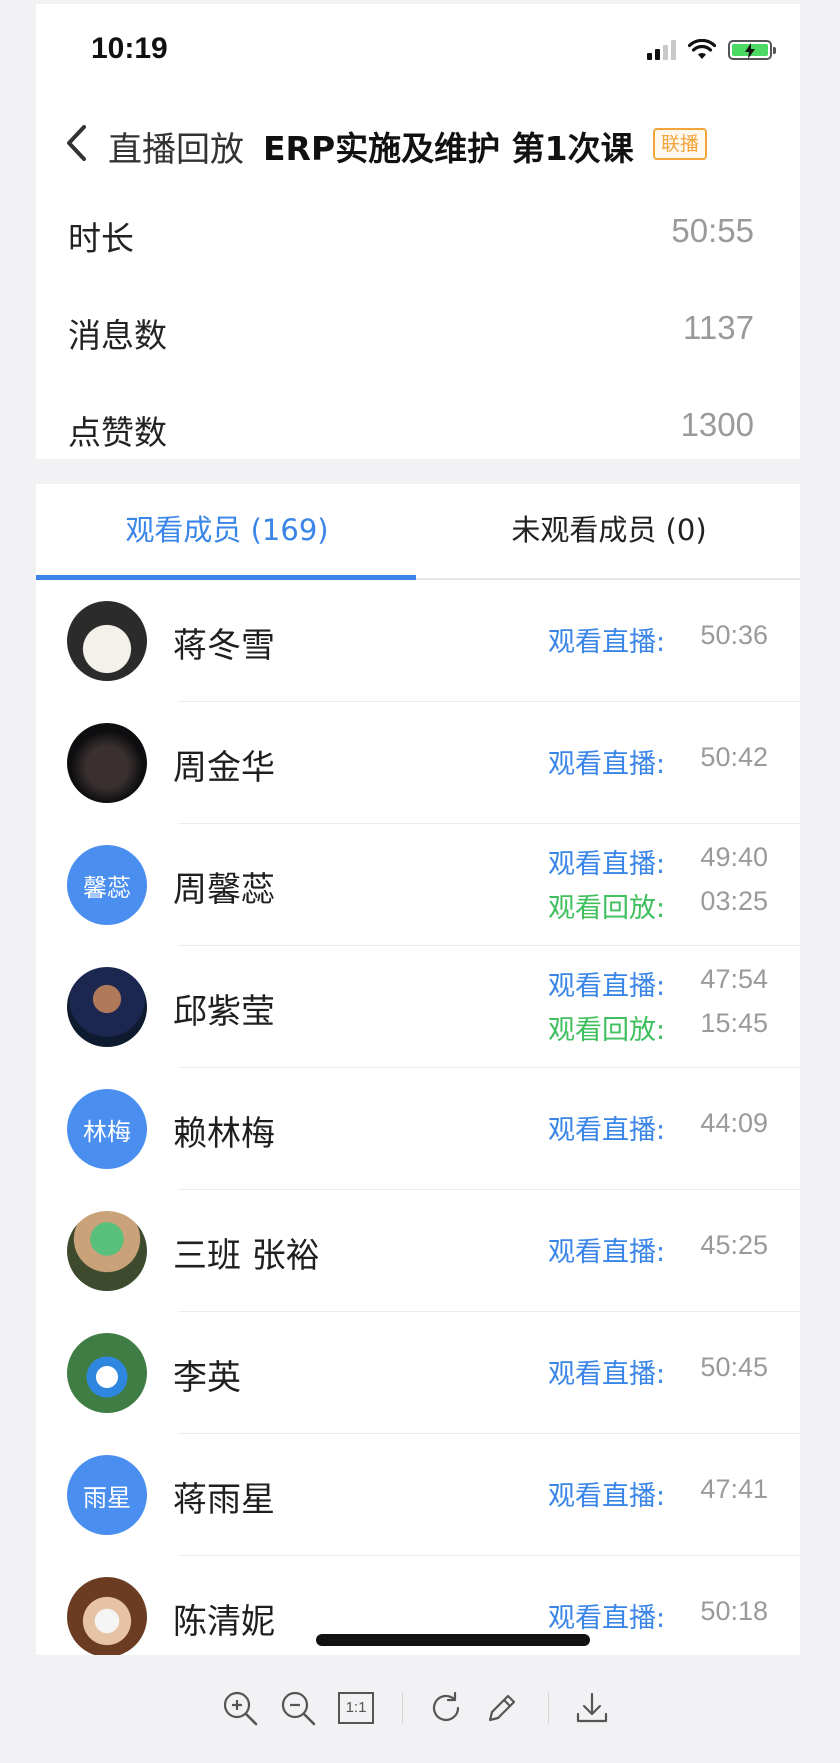 The width and height of the screenshot is (840, 1763). Describe the element at coordinates (420, 1708) in the screenshot. I see `image-viewer-toolbar: 1:1` at that location.